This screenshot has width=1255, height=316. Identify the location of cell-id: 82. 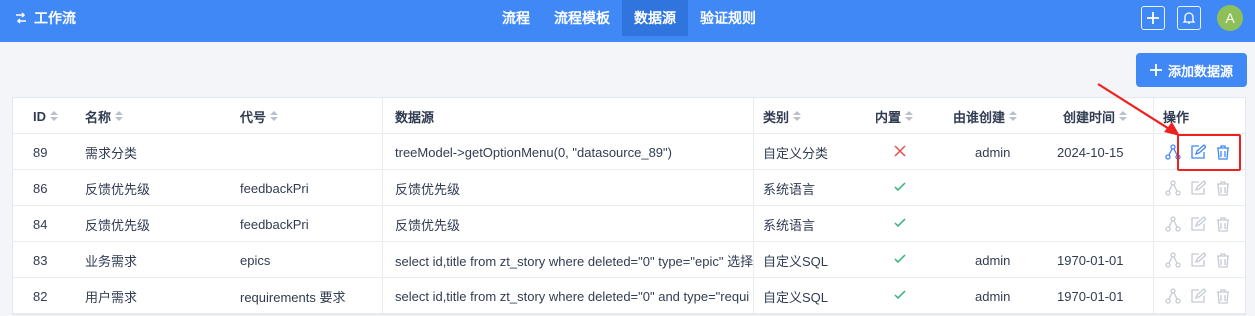
(40, 296).